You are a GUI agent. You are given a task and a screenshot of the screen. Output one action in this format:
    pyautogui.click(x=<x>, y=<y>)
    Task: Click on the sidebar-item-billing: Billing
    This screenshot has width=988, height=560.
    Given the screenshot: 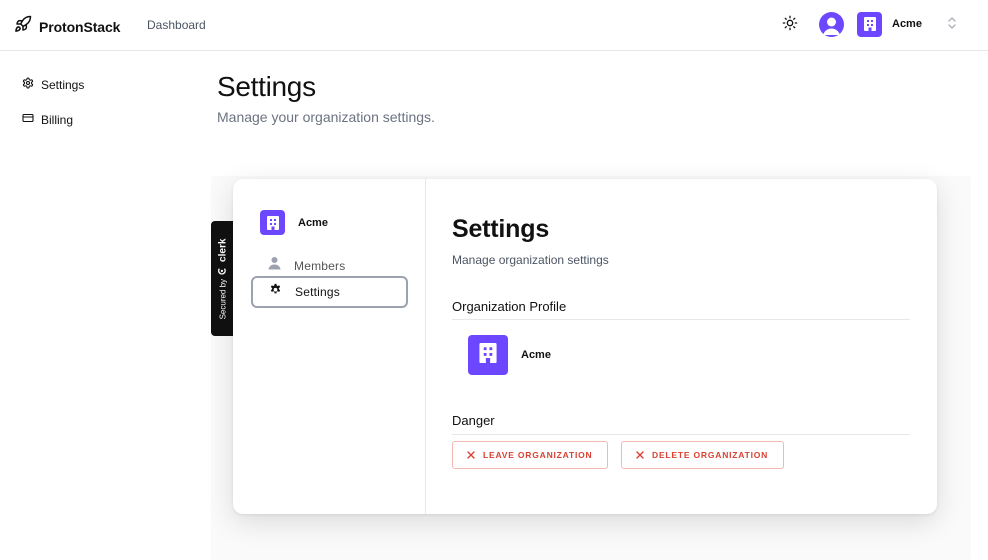 What is the action you would take?
    pyautogui.click(x=53, y=120)
    